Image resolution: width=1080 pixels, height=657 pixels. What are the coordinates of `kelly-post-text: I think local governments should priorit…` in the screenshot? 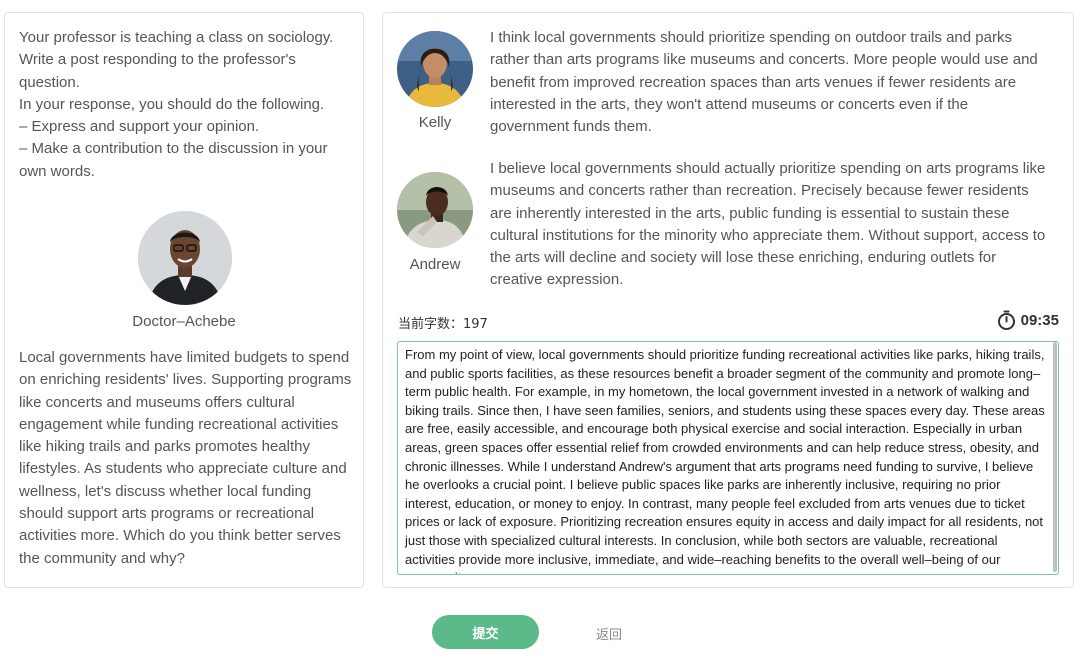 It's located at (764, 82).